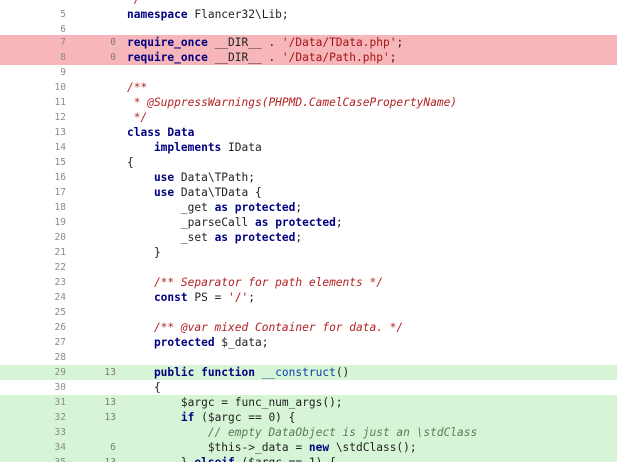 This screenshot has height=462, width=617. I want to click on line-number, so click(34, 3).